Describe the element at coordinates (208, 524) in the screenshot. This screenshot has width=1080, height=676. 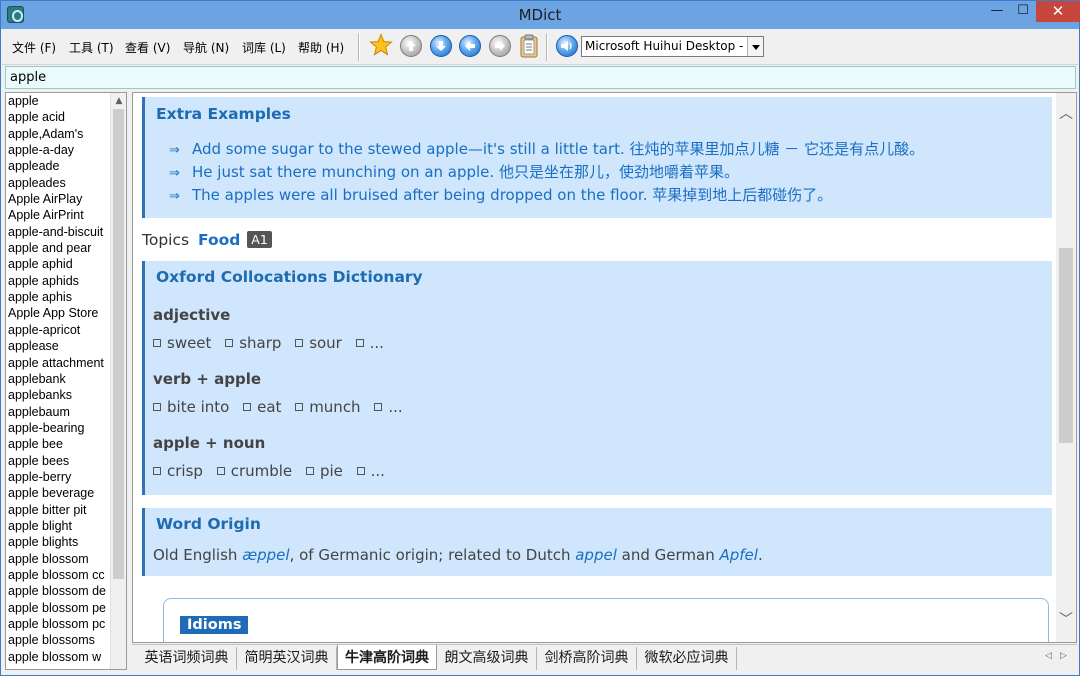
I see `section-title: Word Origin` at that location.